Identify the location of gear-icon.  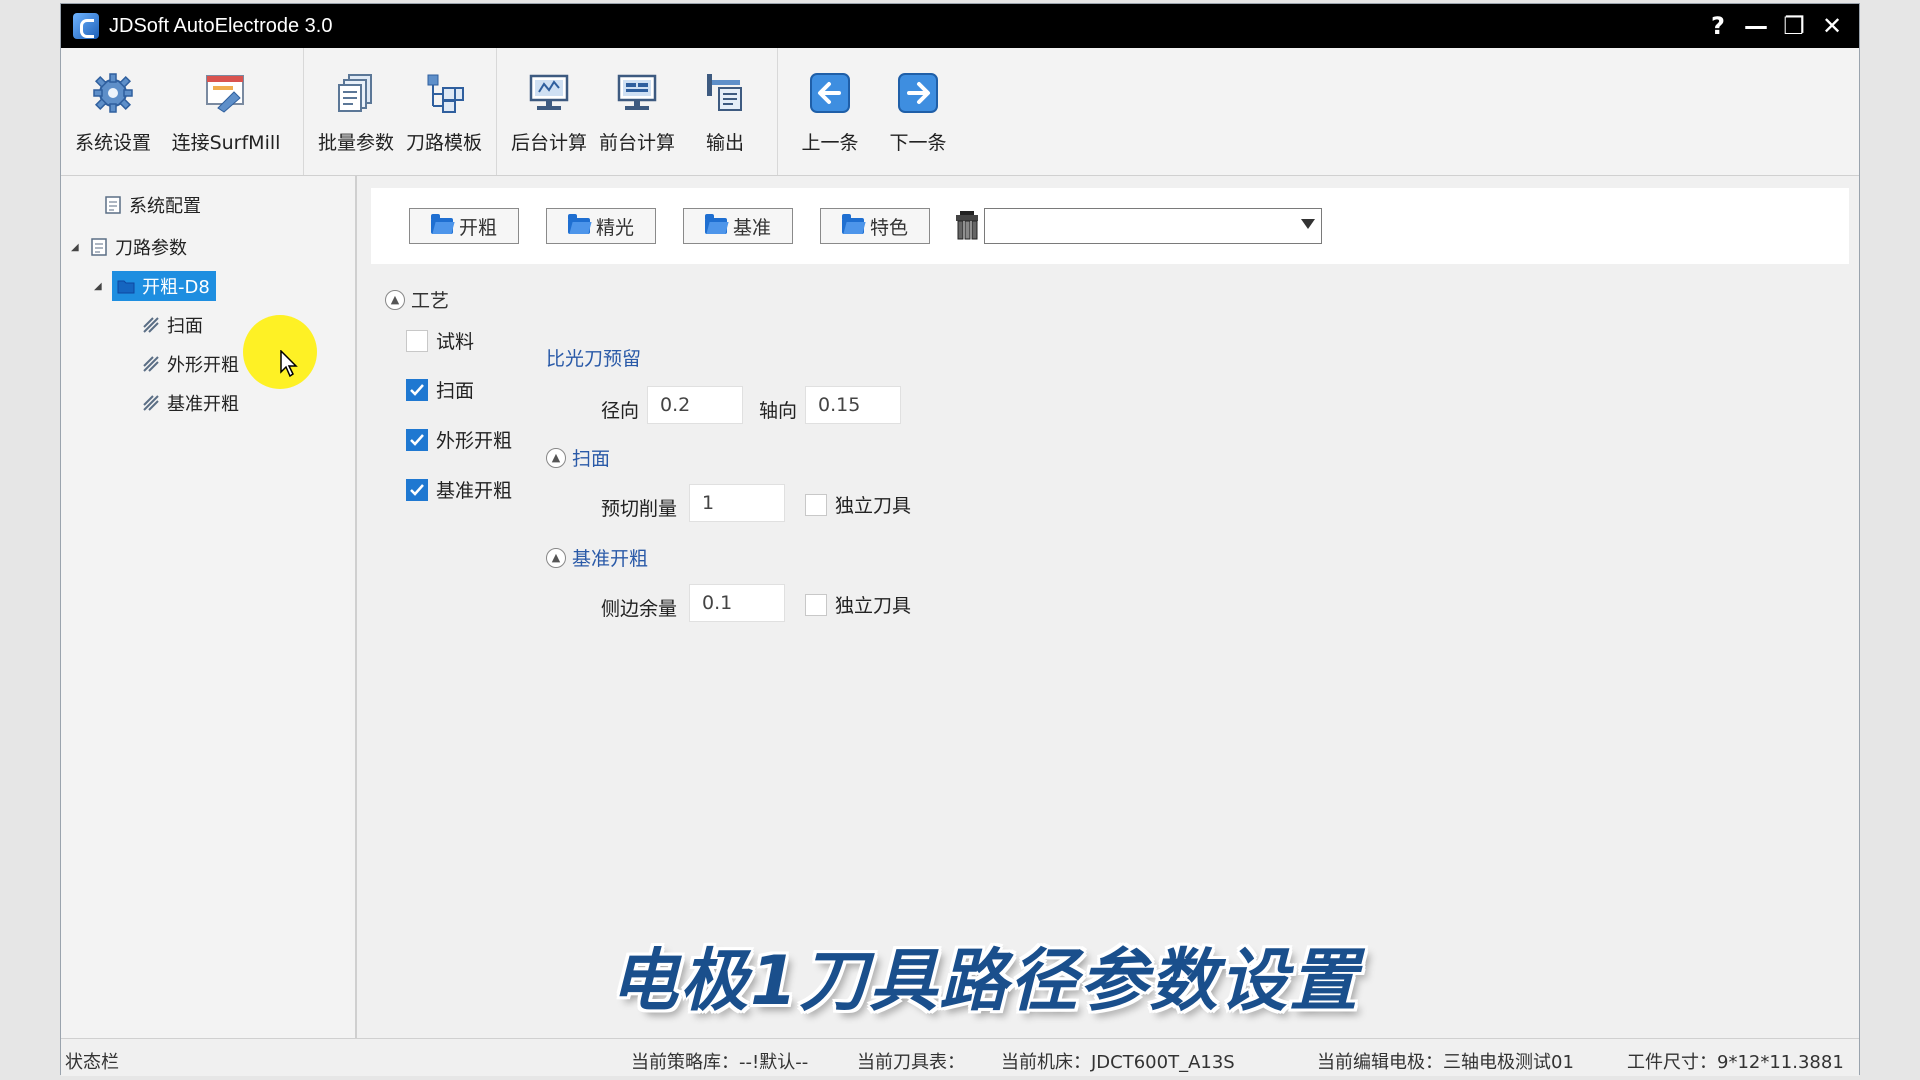
(113, 93).